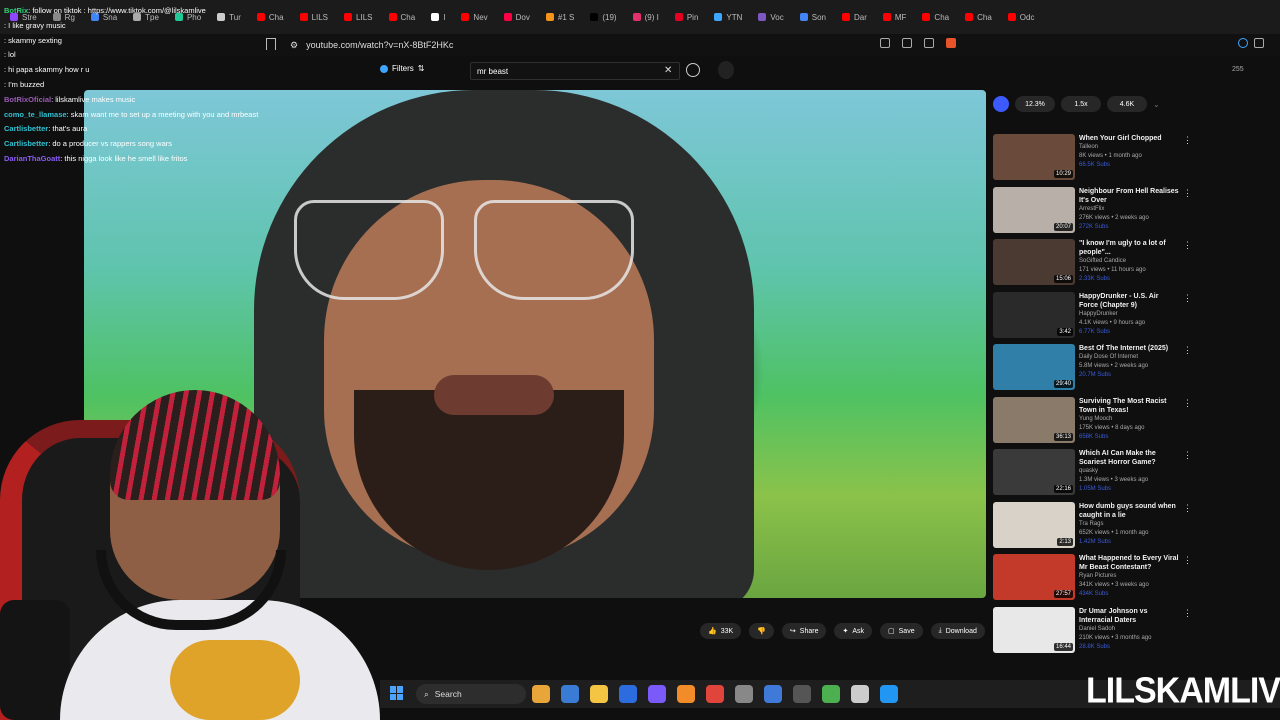 This screenshot has height=720, width=1280. Describe the element at coordinates (907, 43) in the screenshot. I see `zoom-icon` at that location.